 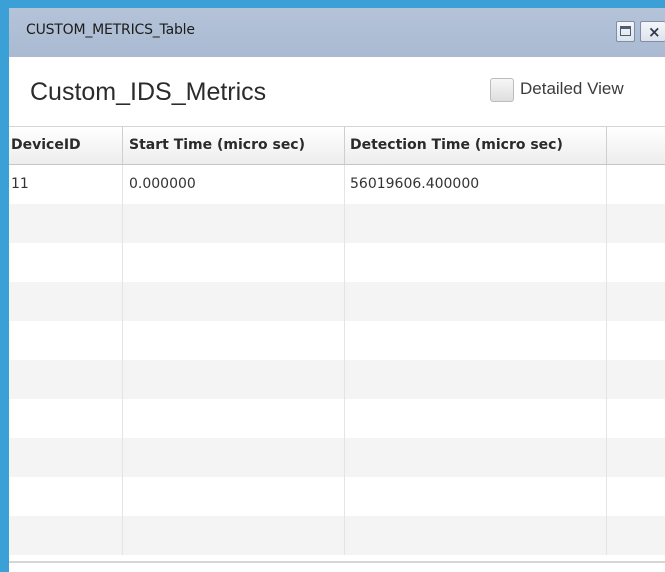 I want to click on cell-device-id: 11, so click(x=66, y=184).